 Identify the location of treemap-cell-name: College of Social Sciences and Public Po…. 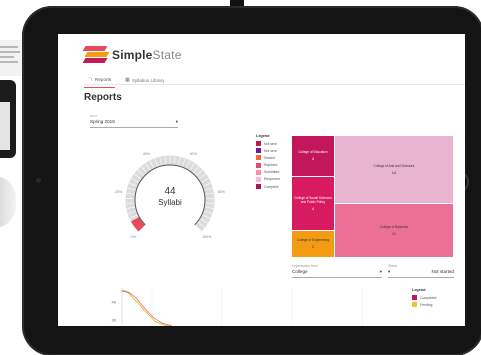
(313, 199).